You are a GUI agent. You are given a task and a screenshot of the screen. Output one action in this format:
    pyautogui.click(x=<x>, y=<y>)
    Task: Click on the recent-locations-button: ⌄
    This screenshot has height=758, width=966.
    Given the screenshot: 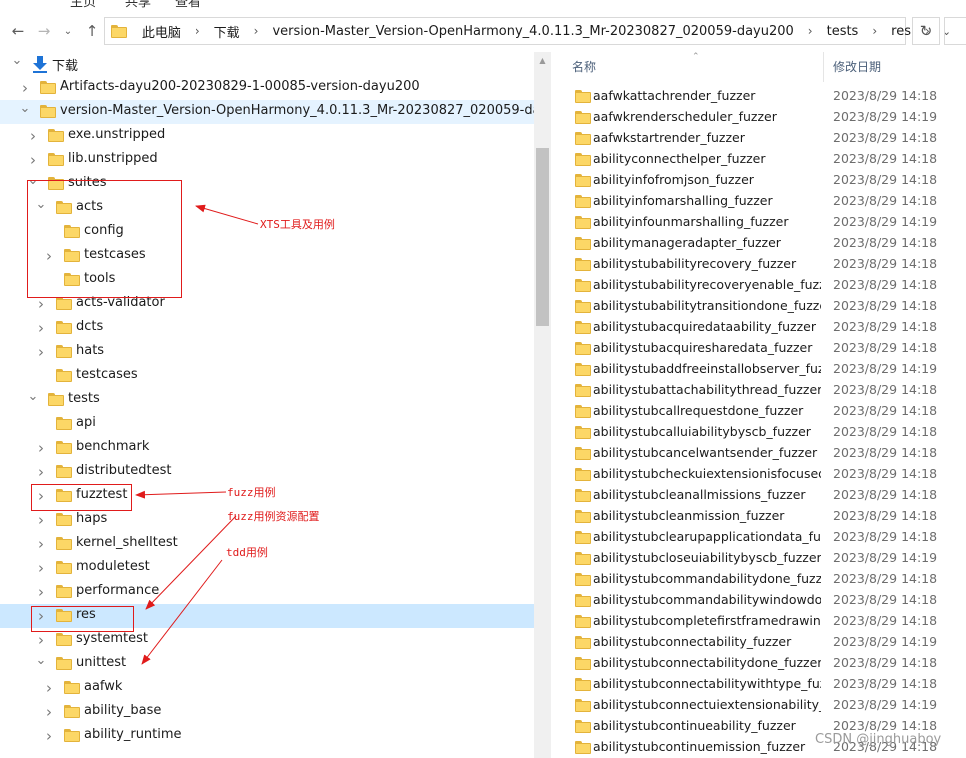 What is the action you would take?
    pyautogui.click(x=68, y=31)
    